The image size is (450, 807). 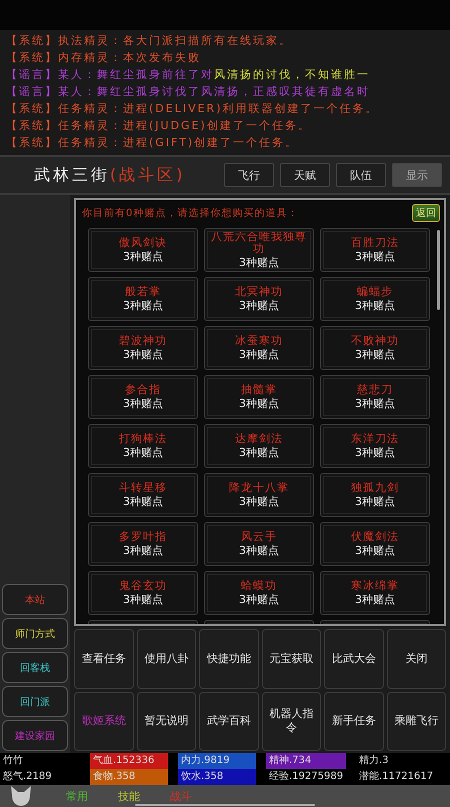 I want to click on bottom-tab: 技能, so click(x=129, y=796).